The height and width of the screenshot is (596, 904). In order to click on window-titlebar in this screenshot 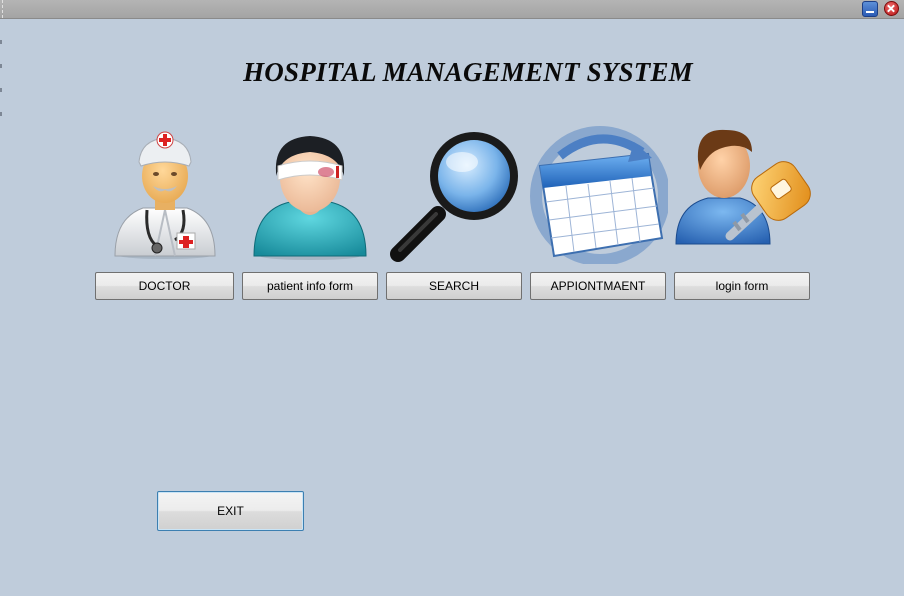, I will do `click(452, 9)`.